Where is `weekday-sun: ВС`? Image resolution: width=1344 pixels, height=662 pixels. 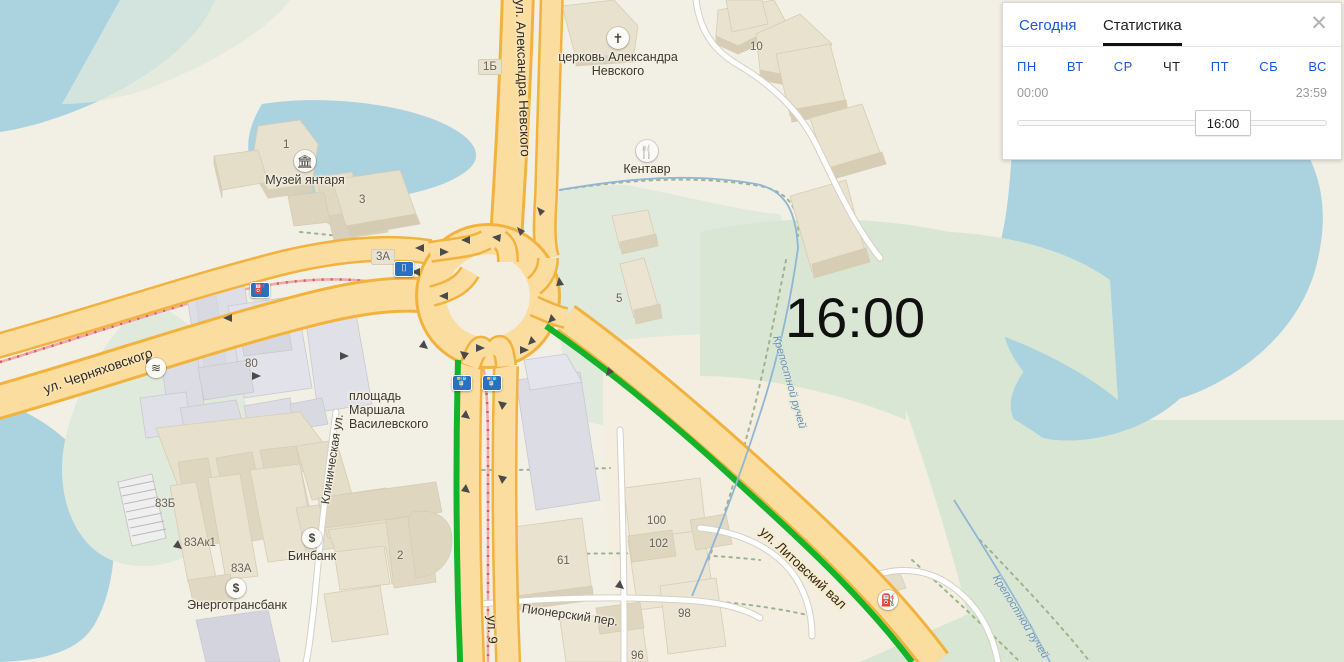 weekday-sun: ВС is located at coordinates (1317, 66).